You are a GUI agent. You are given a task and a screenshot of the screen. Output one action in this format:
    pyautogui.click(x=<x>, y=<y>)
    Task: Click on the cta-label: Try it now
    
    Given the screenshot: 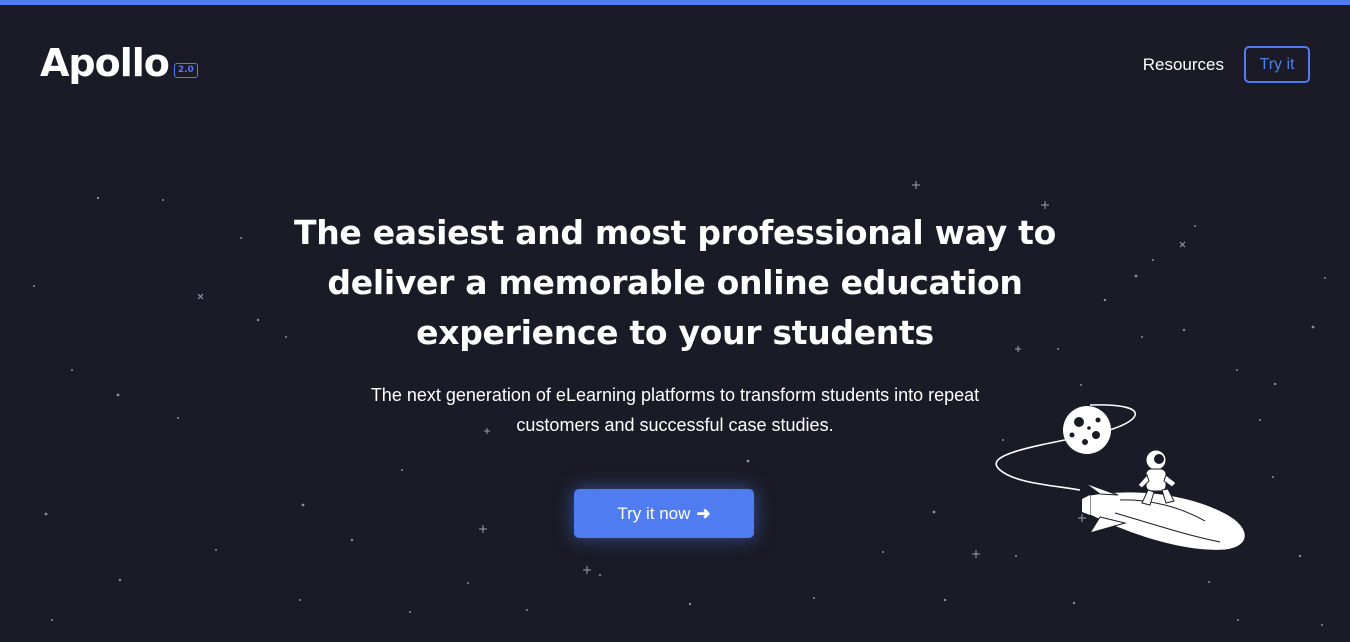 What is the action you would take?
    pyautogui.click(x=654, y=513)
    